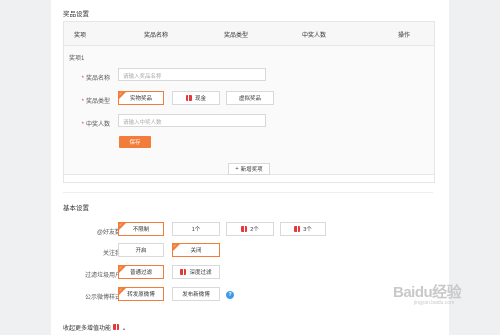 The image size is (500, 335). I want to click on friends-1-option: 1个, so click(196, 229).